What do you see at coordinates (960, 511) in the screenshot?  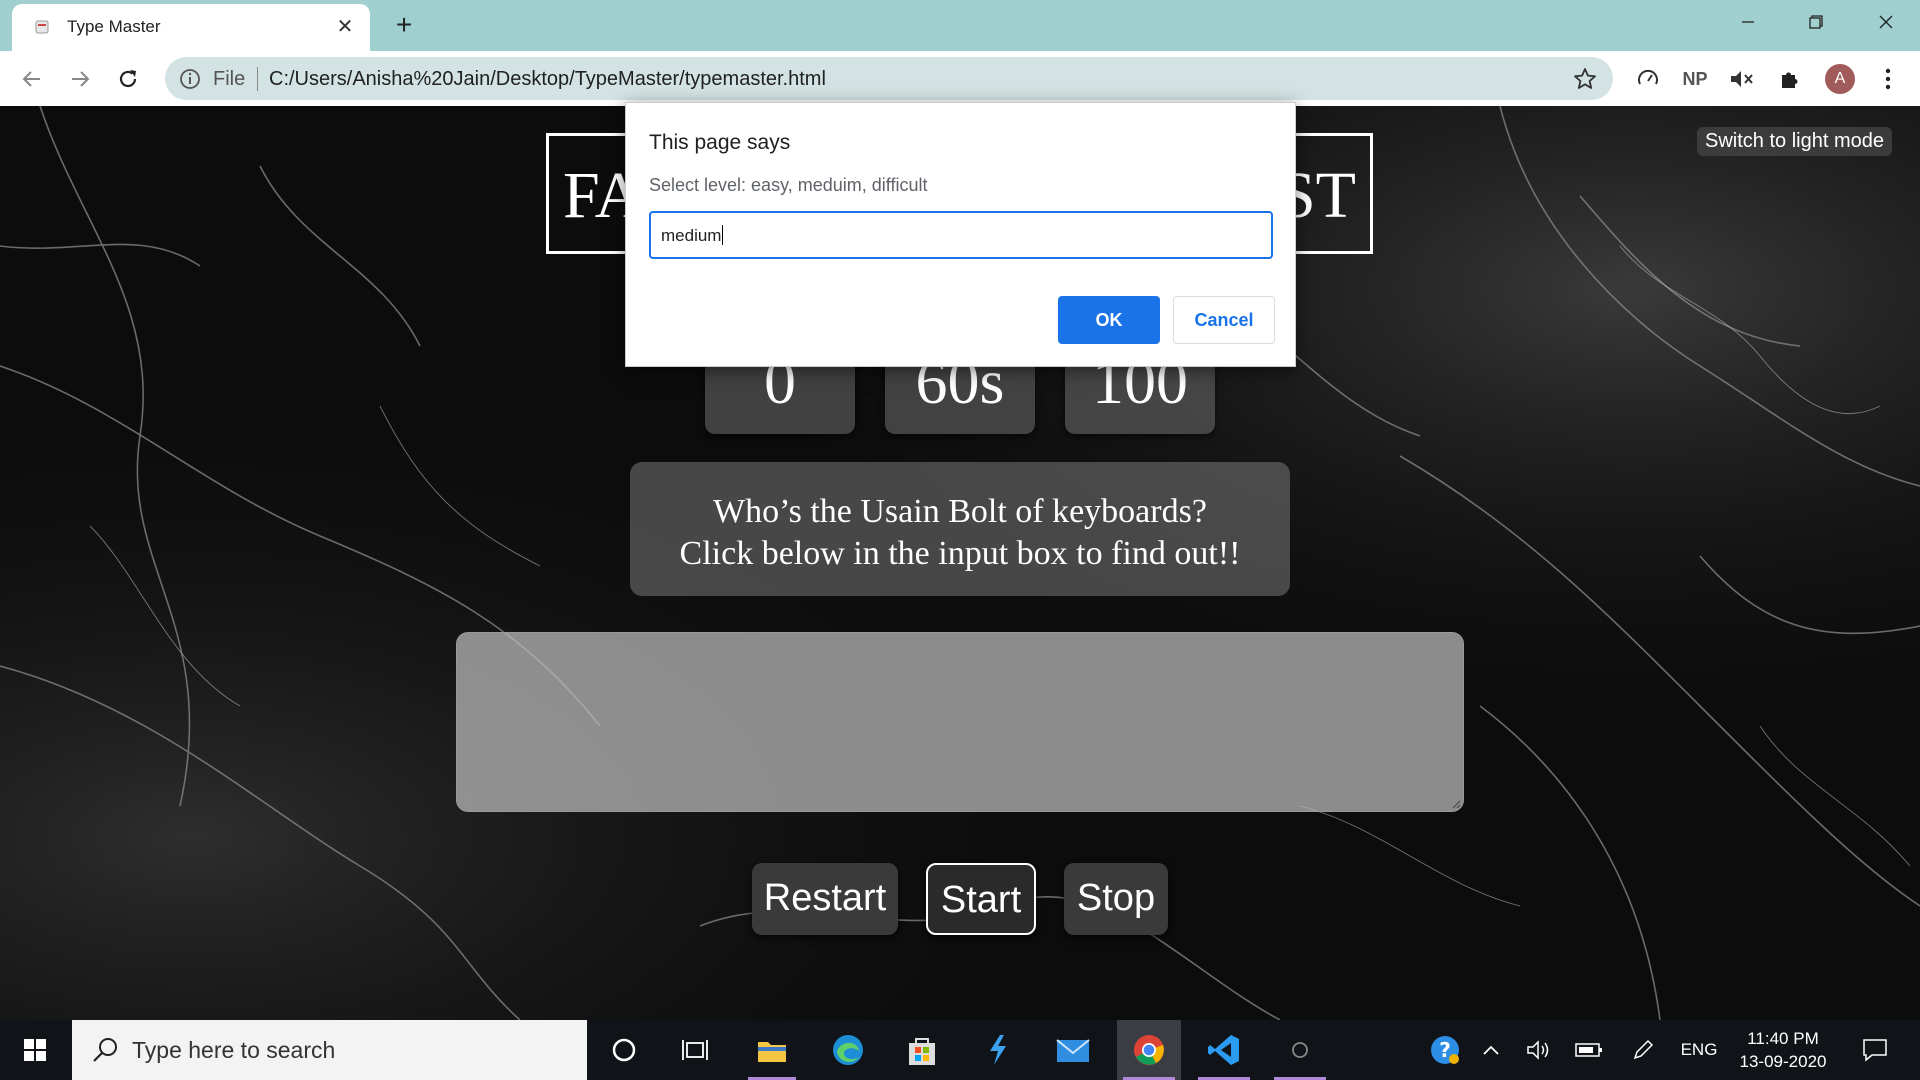 I see `prompt-line-1: Who’s the Usain Bolt of keyboards?` at bounding box center [960, 511].